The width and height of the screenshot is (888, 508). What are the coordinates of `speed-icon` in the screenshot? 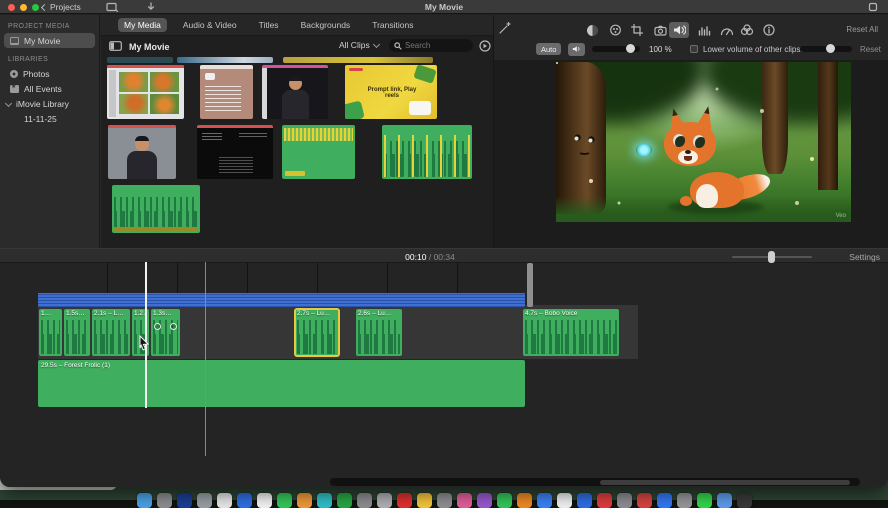 It's located at (726, 30).